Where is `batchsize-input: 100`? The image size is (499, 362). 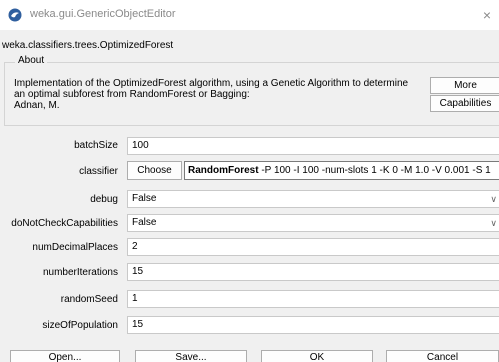 batchsize-input: 100 is located at coordinates (313, 146).